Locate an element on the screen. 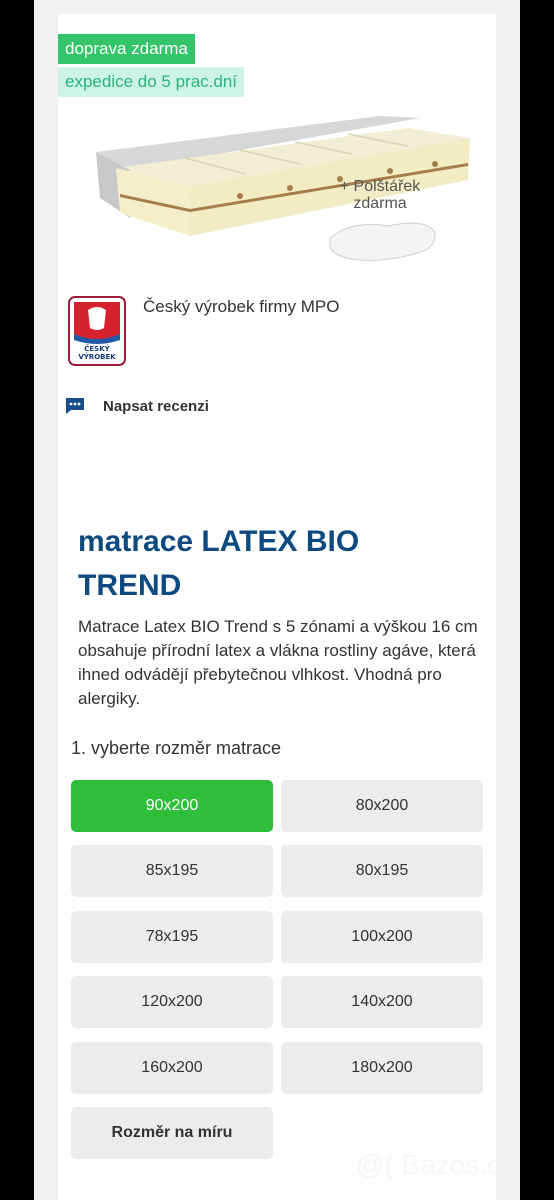  size-option-100x200: 100x200 is located at coordinates (382, 937).